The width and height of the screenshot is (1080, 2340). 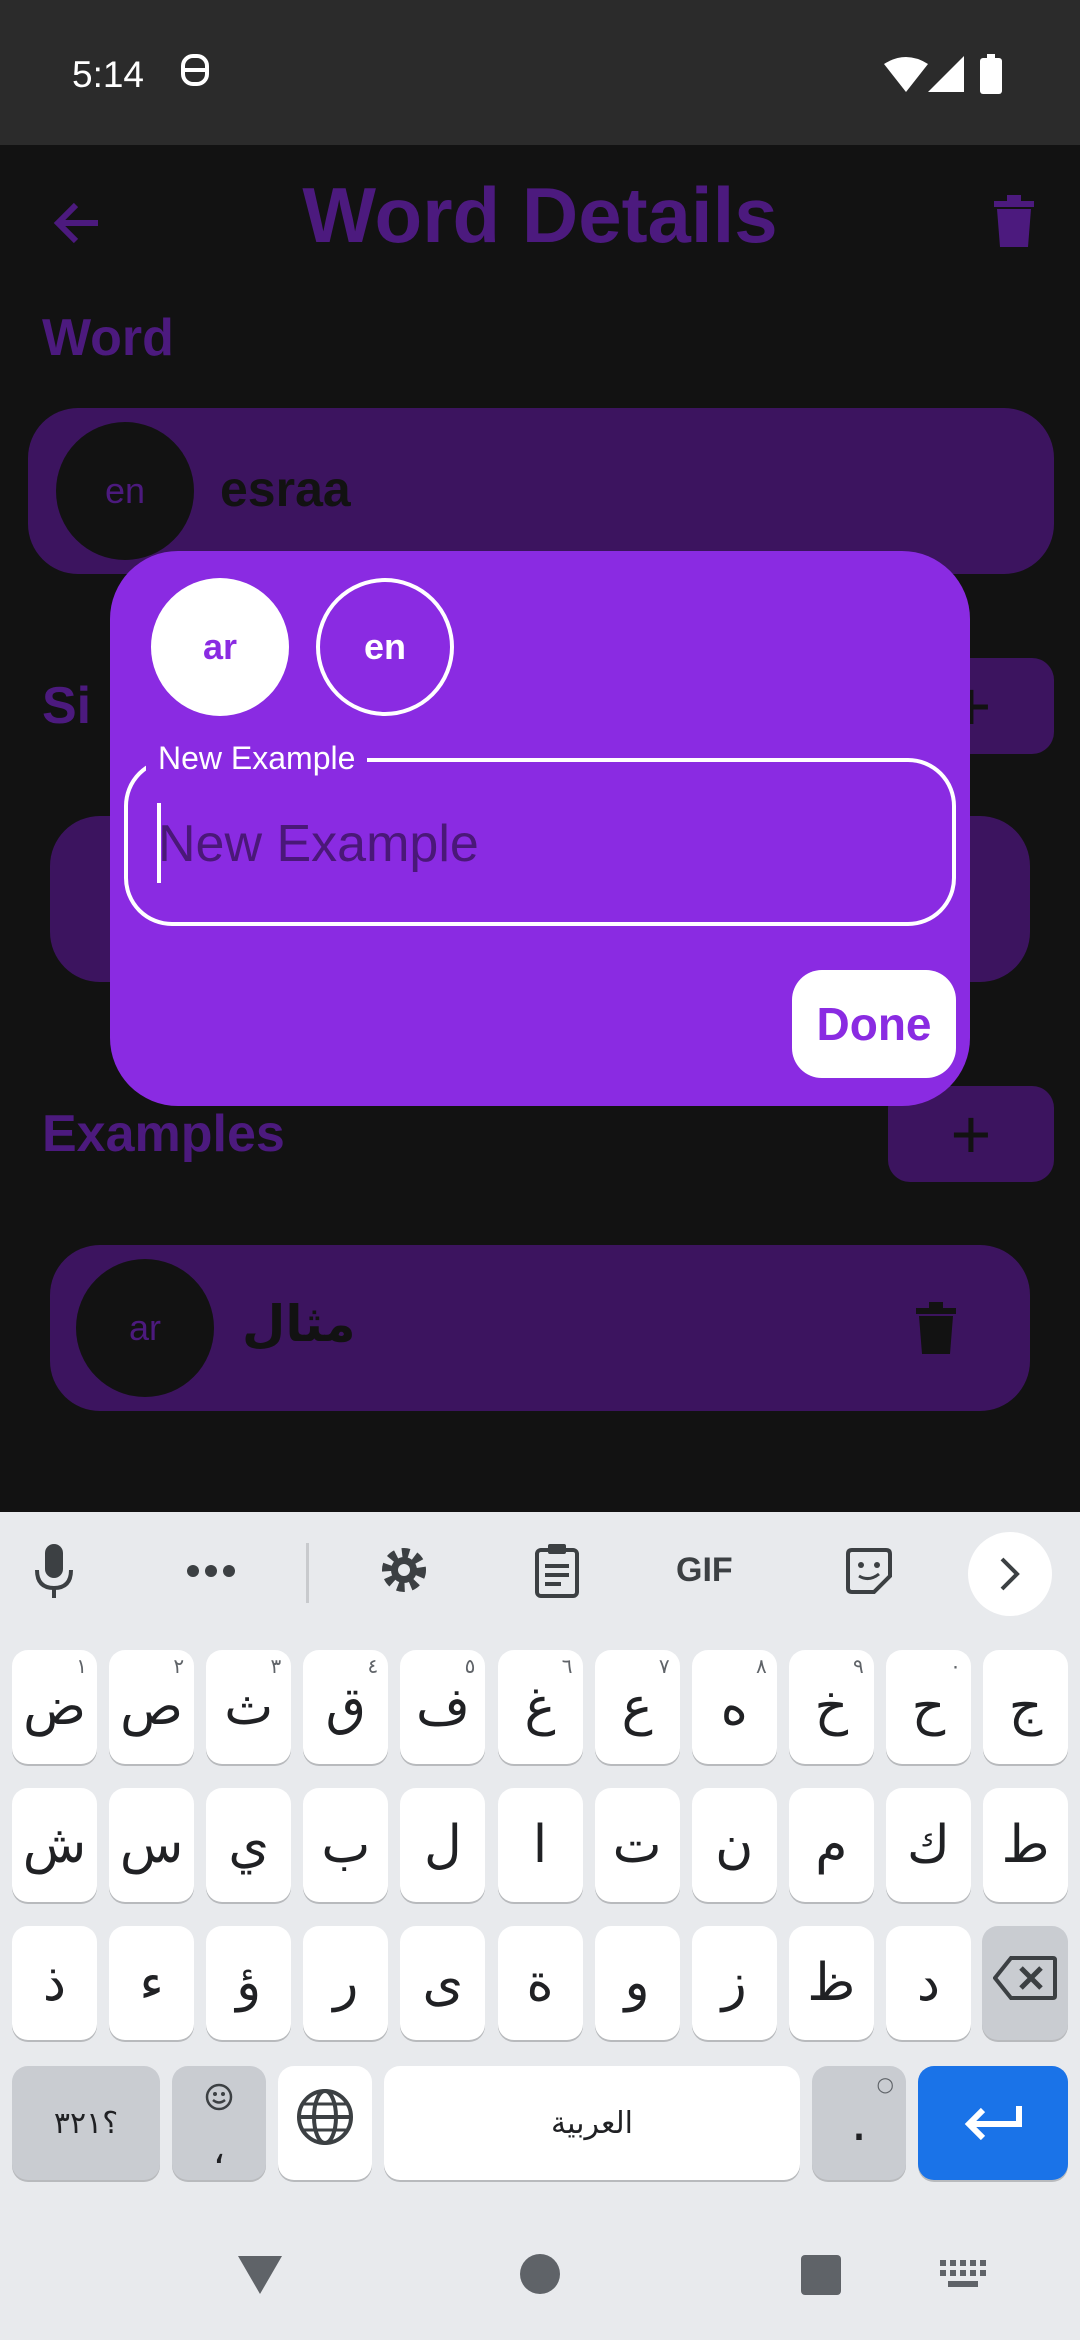 What do you see at coordinates (540, 1845) in the screenshot?
I see `key-row2-6: ا` at bounding box center [540, 1845].